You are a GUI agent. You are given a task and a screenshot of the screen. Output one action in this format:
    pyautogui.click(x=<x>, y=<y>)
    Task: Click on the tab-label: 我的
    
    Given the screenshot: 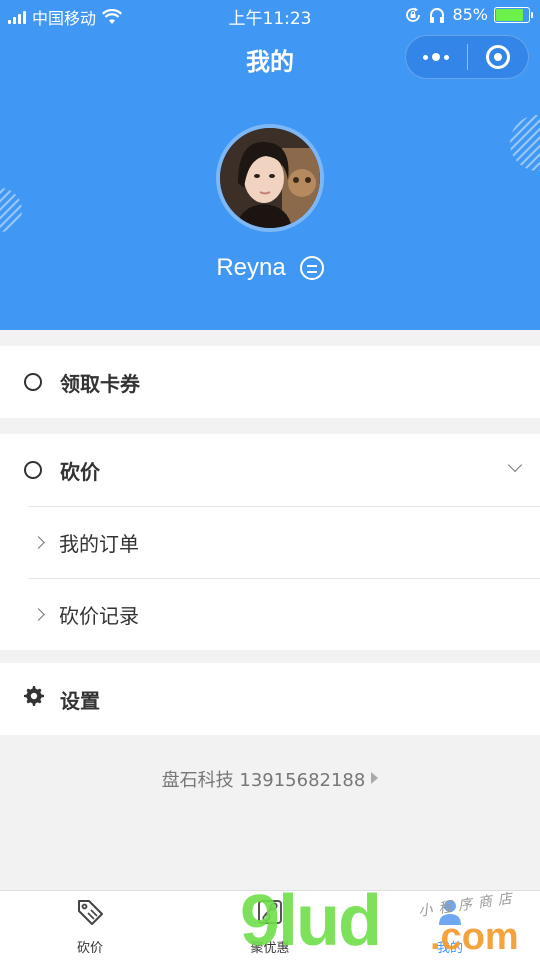 What is the action you would take?
    pyautogui.click(x=449, y=948)
    